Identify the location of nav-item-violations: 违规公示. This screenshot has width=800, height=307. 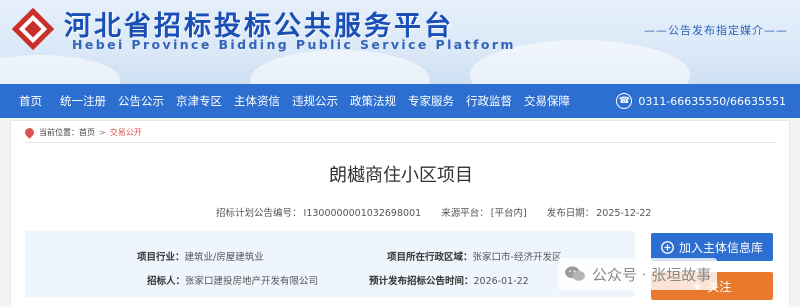
(315, 101).